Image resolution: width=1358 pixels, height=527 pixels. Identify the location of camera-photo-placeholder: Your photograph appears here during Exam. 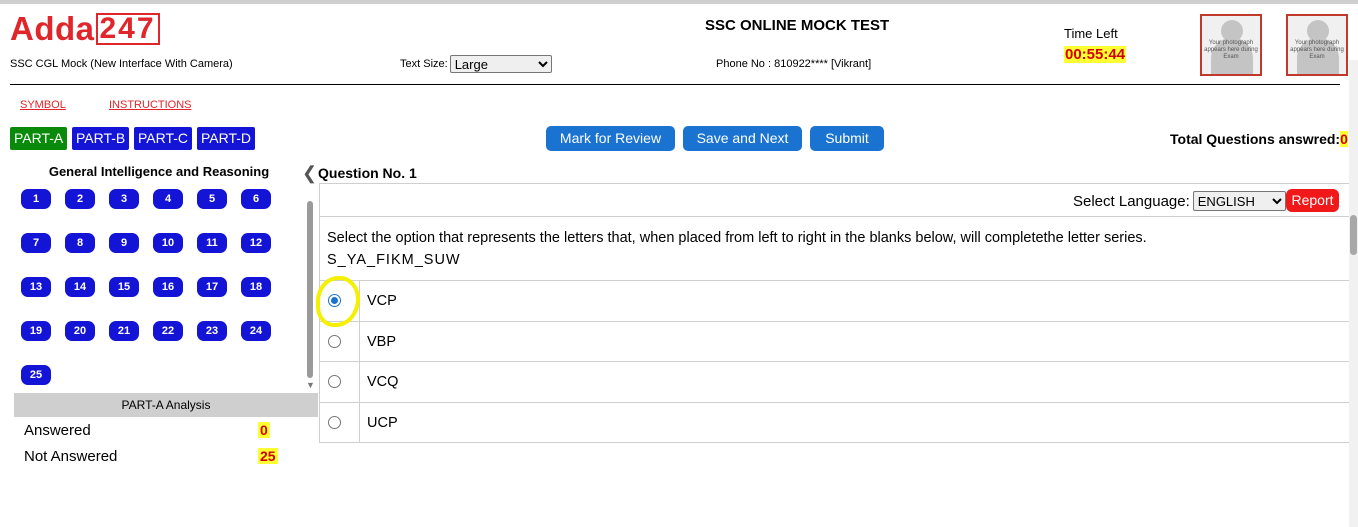
(1231, 45).